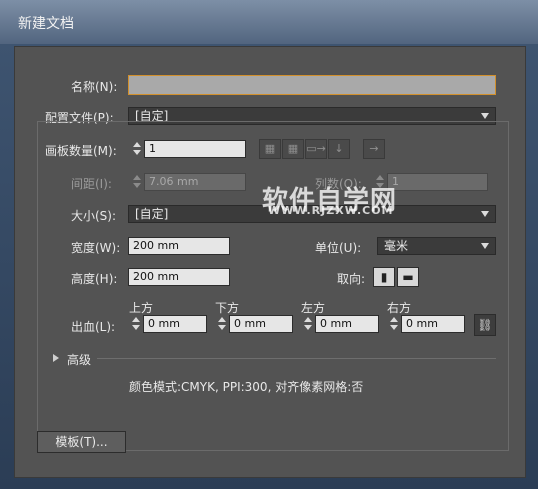  Describe the element at coordinates (195, 149) in the screenshot. I see `artboards-input: 1` at that location.